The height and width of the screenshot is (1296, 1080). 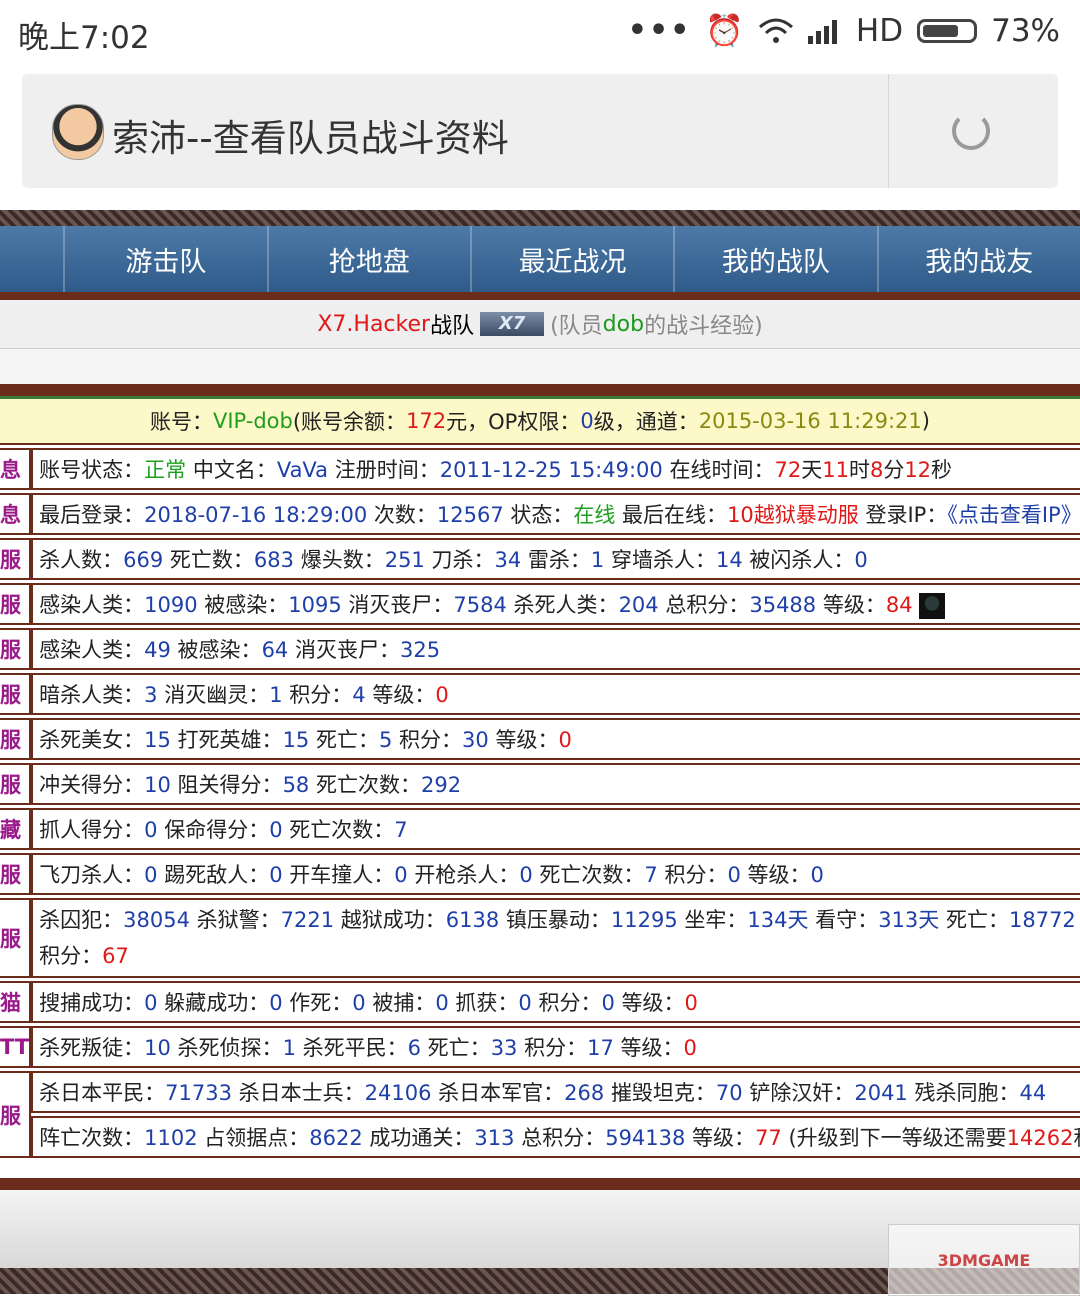 I want to click on stat-label: 次数：, so click(x=402, y=515).